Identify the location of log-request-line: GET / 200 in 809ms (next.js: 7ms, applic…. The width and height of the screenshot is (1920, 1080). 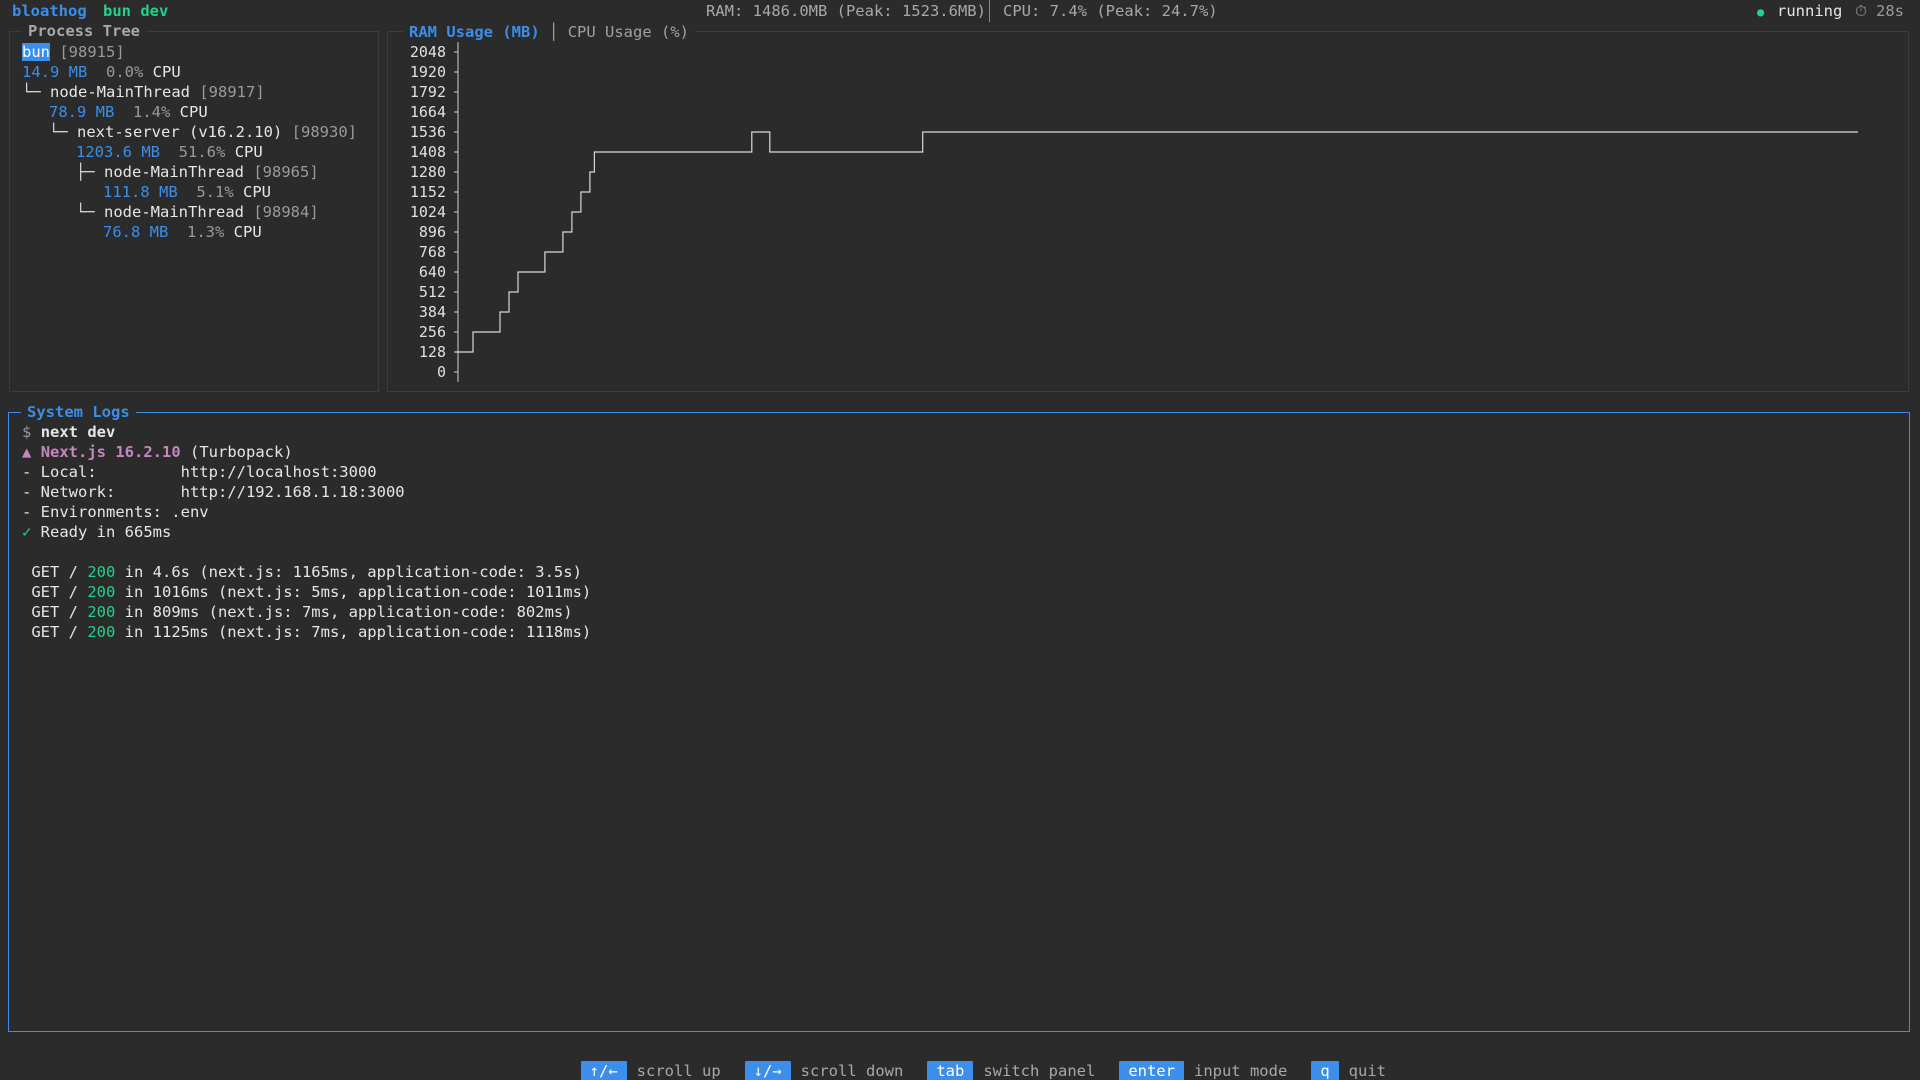
(297, 612).